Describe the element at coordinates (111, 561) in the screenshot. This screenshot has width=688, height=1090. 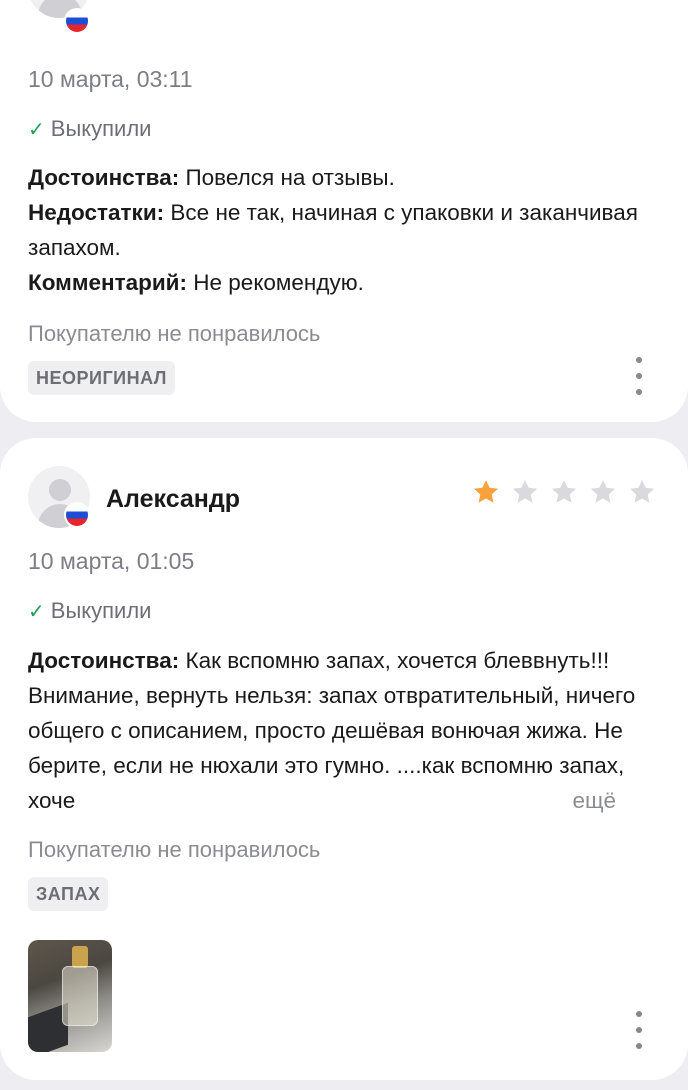
I see `review-date: 10 марта, 01:05` at that location.